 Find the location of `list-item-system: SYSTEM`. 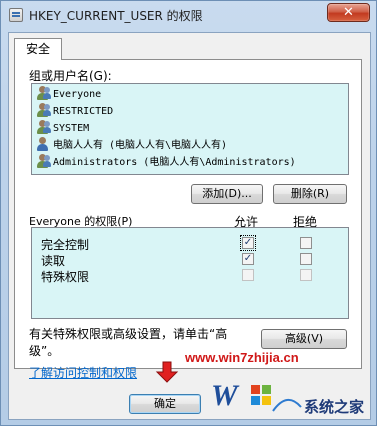

list-item-system: SYSTEM is located at coordinates (62, 128).